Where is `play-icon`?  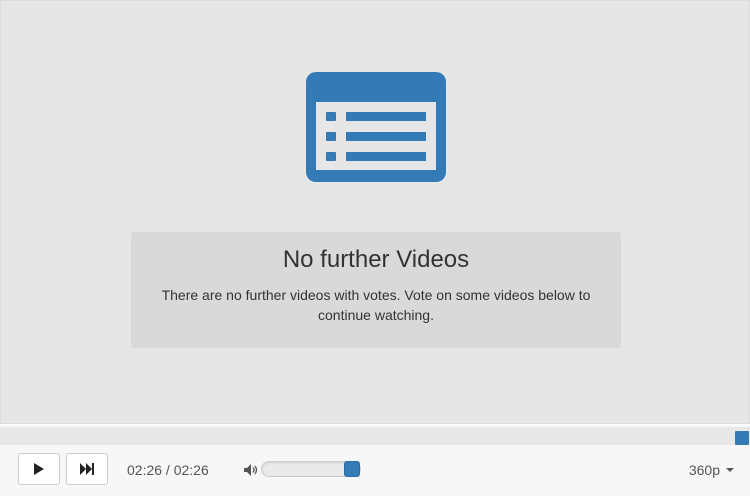 play-icon is located at coordinates (39, 469).